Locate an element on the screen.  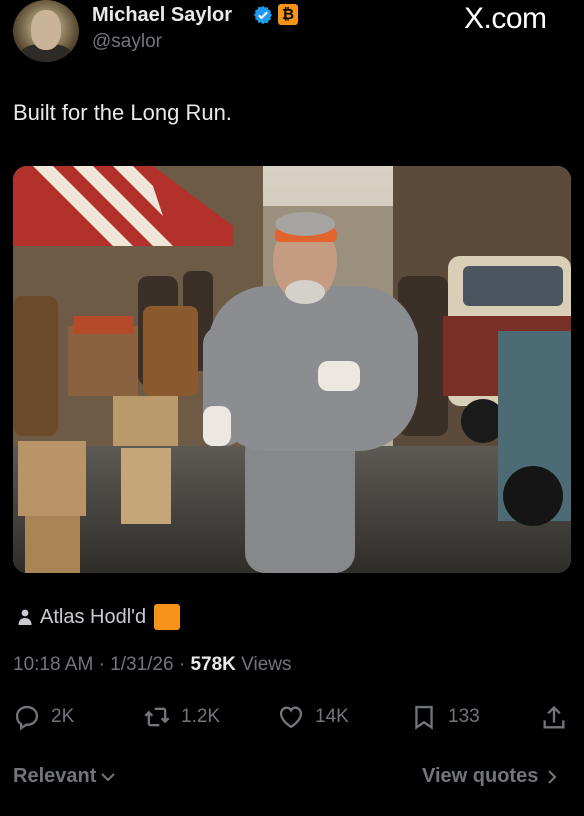
orange-square-icon is located at coordinates (167, 617).